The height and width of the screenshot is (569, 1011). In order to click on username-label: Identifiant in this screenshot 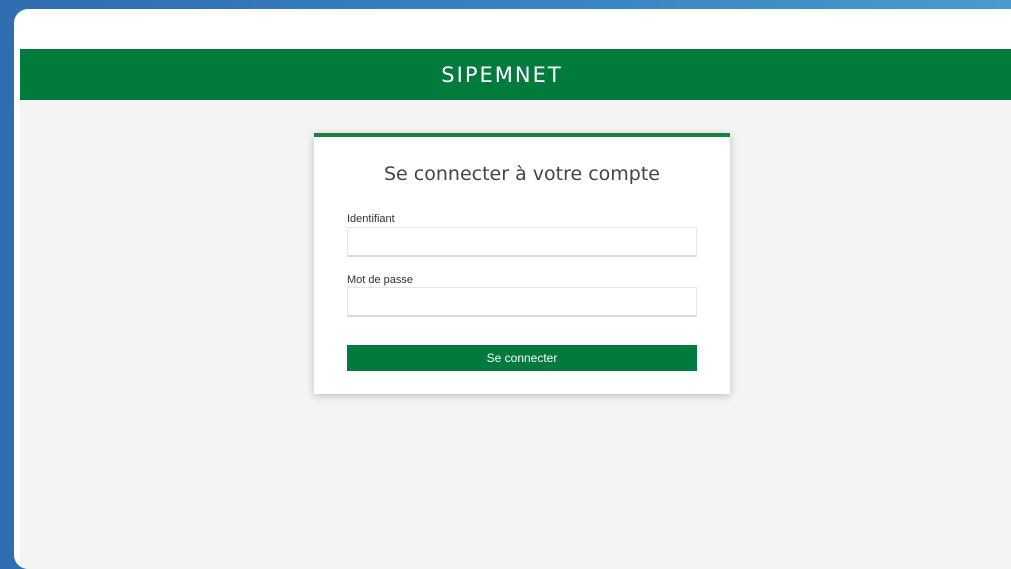, I will do `click(371, 219)`.